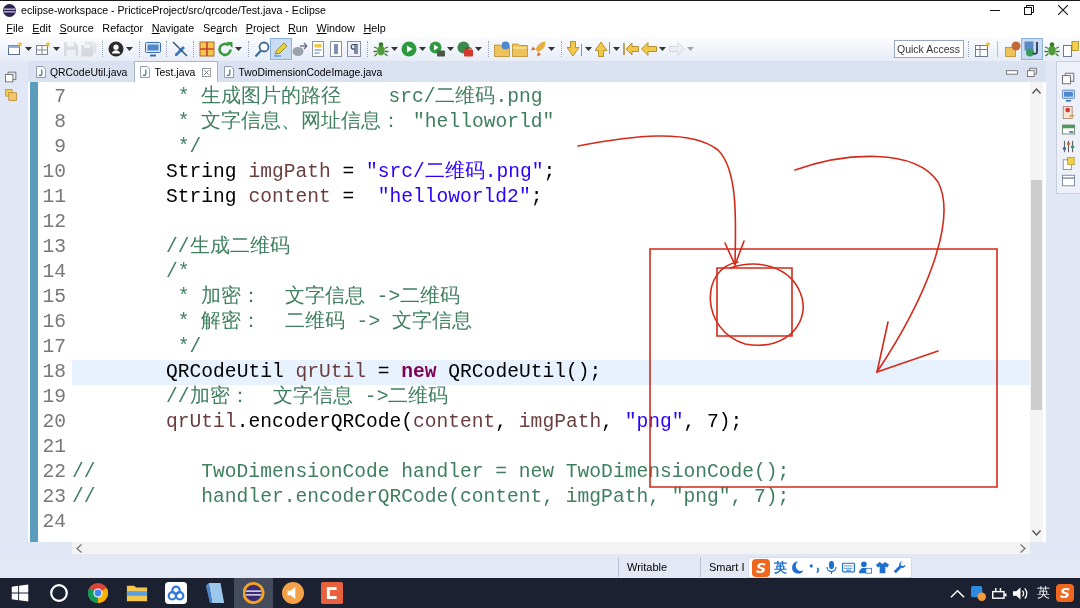 The width and height of the screenshot is (1080, 608). What do you see at coordinates (865, 567) in the screenshot?
I see `person-card-icon` at bounding box center [865, 567].